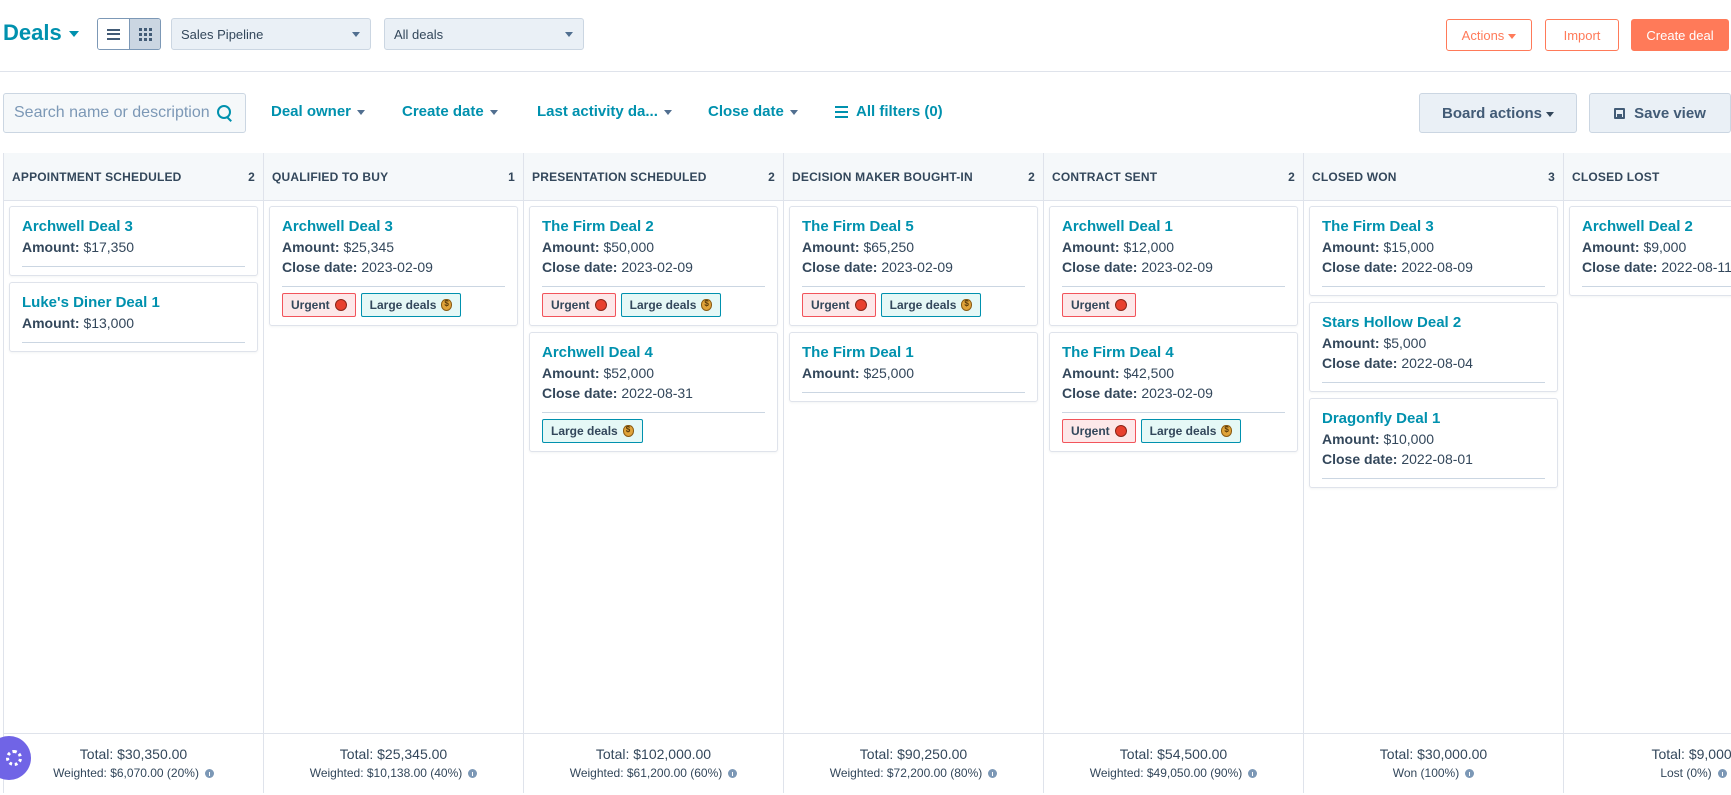 The width and height of the screenshot is (1731, 795). I want to click on deal-name-link: The Firm Deal 4, so click(1173, 353).